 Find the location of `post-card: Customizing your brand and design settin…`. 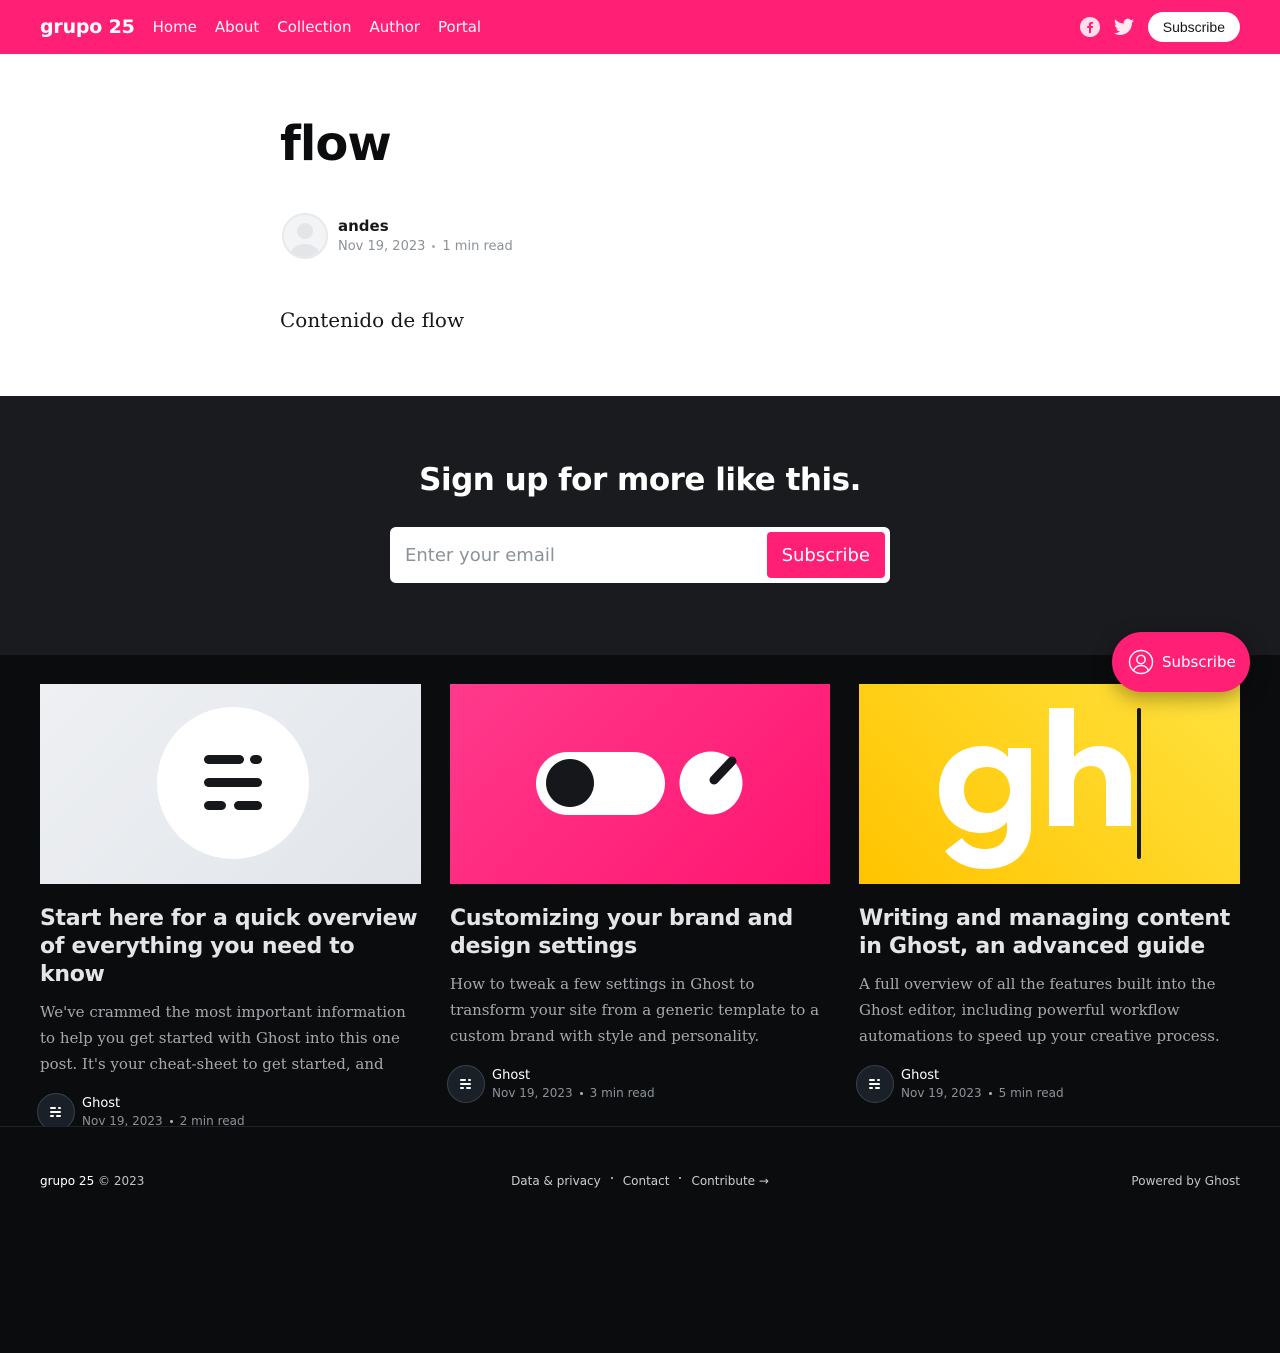

post-card: Customizing your brand and design settin… is located at coordinates (638, 893).